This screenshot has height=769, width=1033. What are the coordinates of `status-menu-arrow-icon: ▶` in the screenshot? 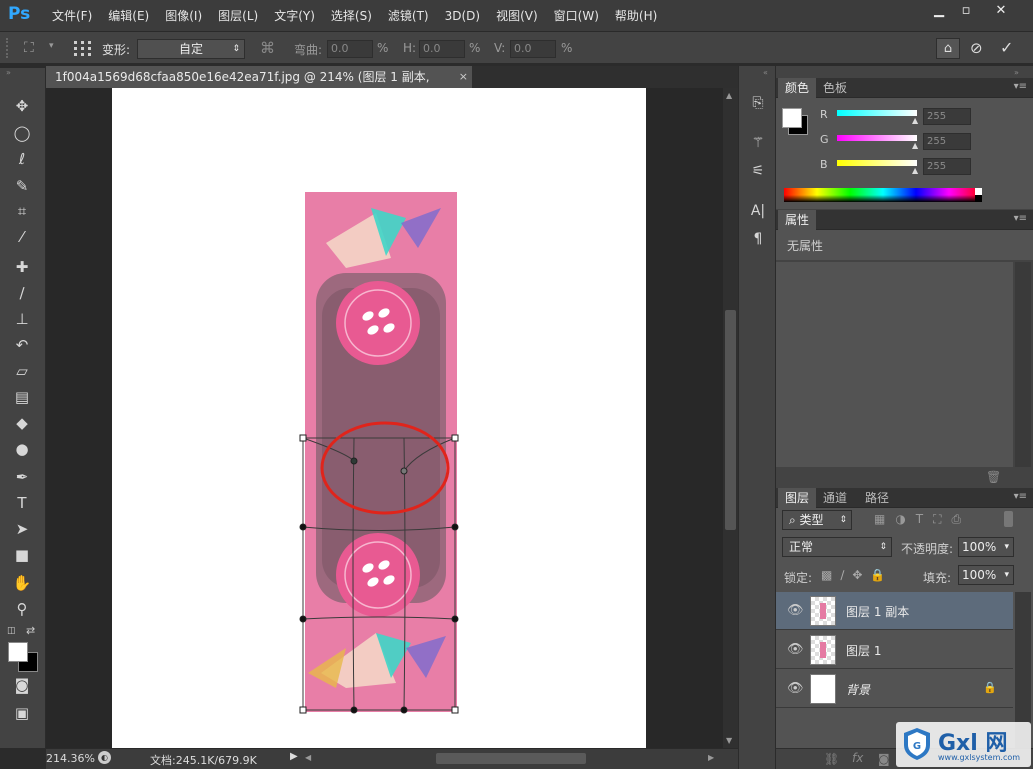 It's located at (294, 756).